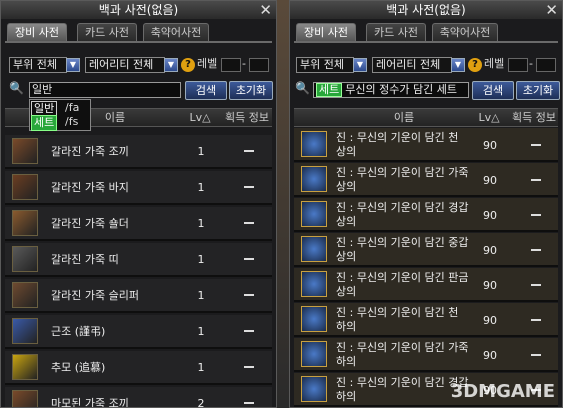  I want to click on dropdown-option-set: 세트 /fs, so click(60, 123).